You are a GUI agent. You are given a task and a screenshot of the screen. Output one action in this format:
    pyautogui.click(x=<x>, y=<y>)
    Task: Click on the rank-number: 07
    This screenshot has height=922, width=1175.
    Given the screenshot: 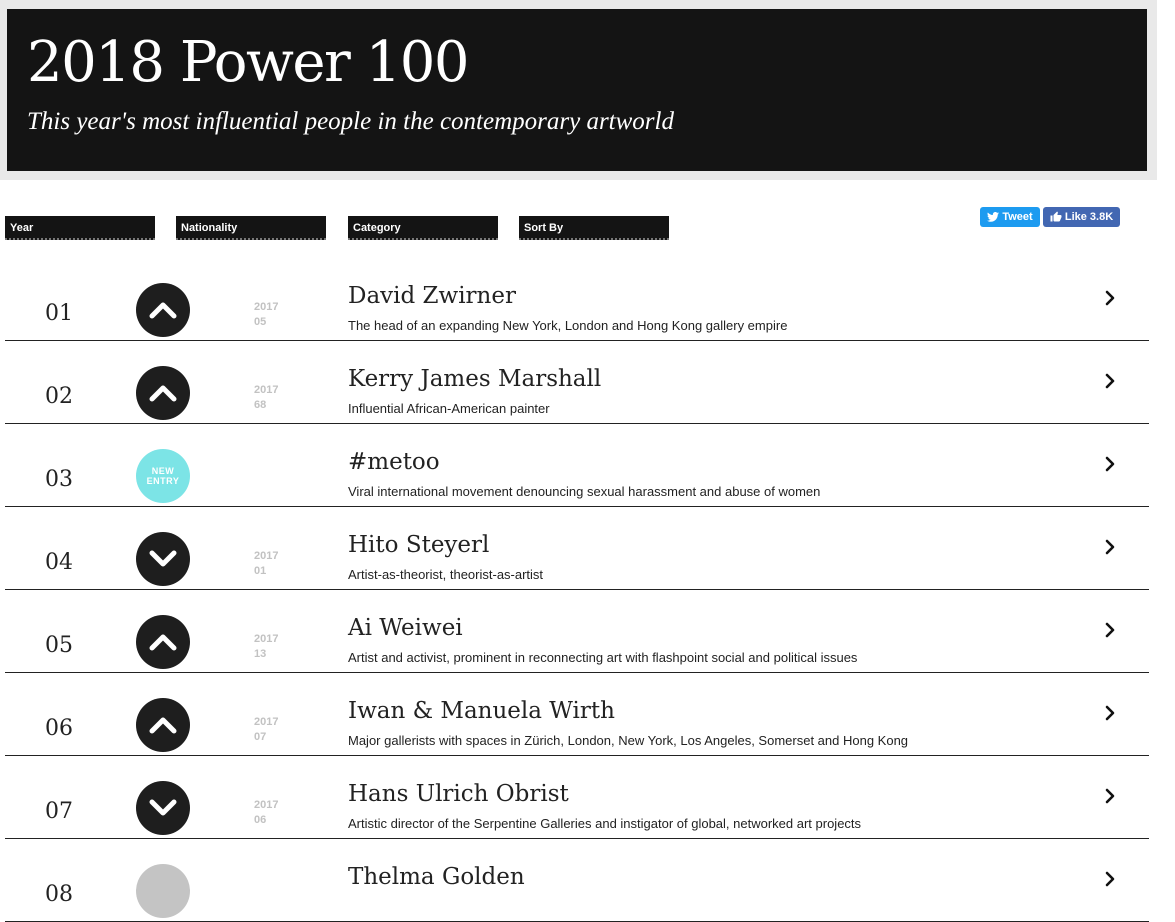 What is the action you would take?
    pyautogui.click(x=59, y=811)
    